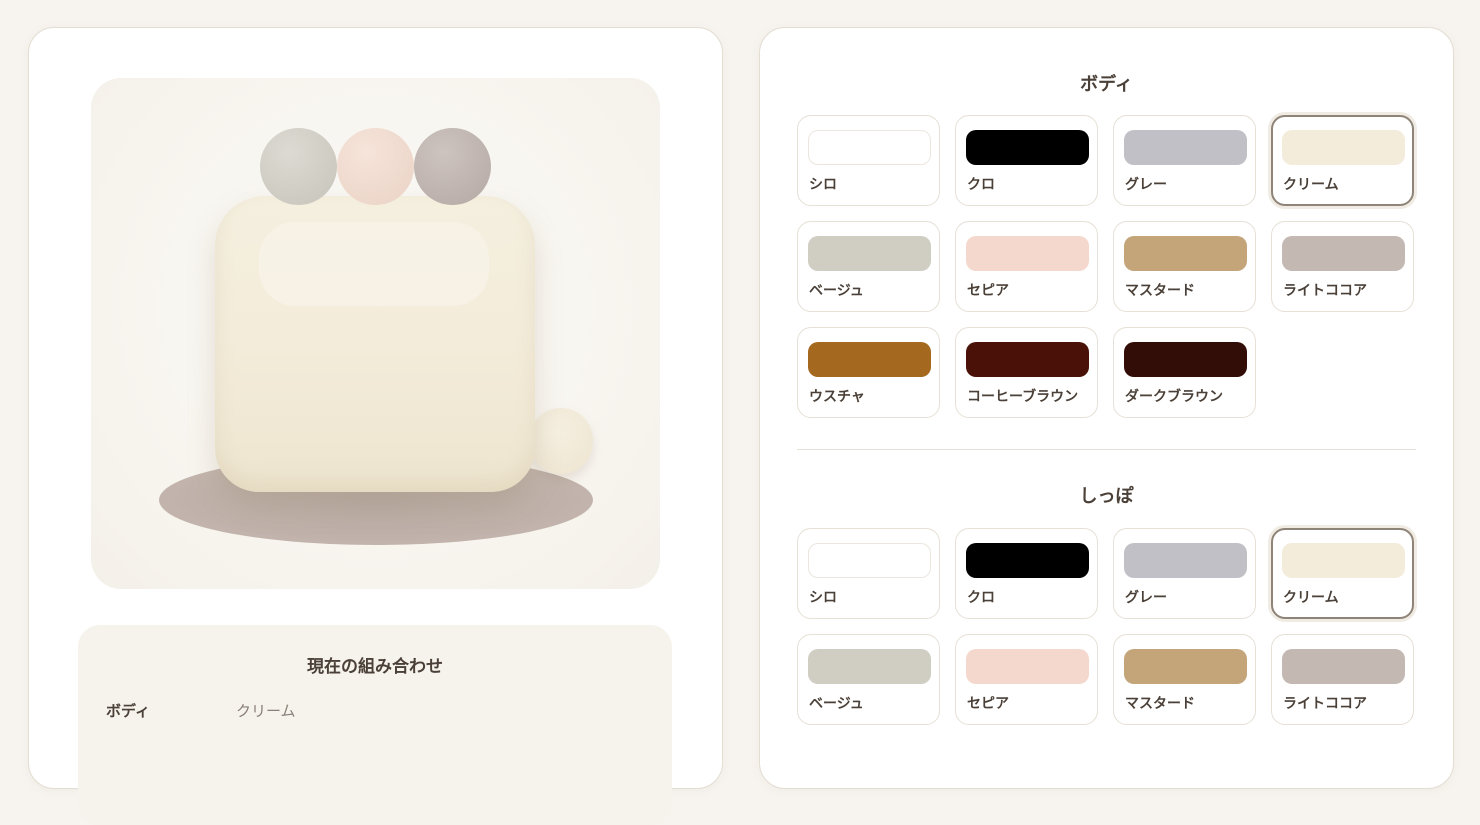 The image size is (1480, 825). I want to click on color-option-label: ダークブラウン, so click(1174, 397).